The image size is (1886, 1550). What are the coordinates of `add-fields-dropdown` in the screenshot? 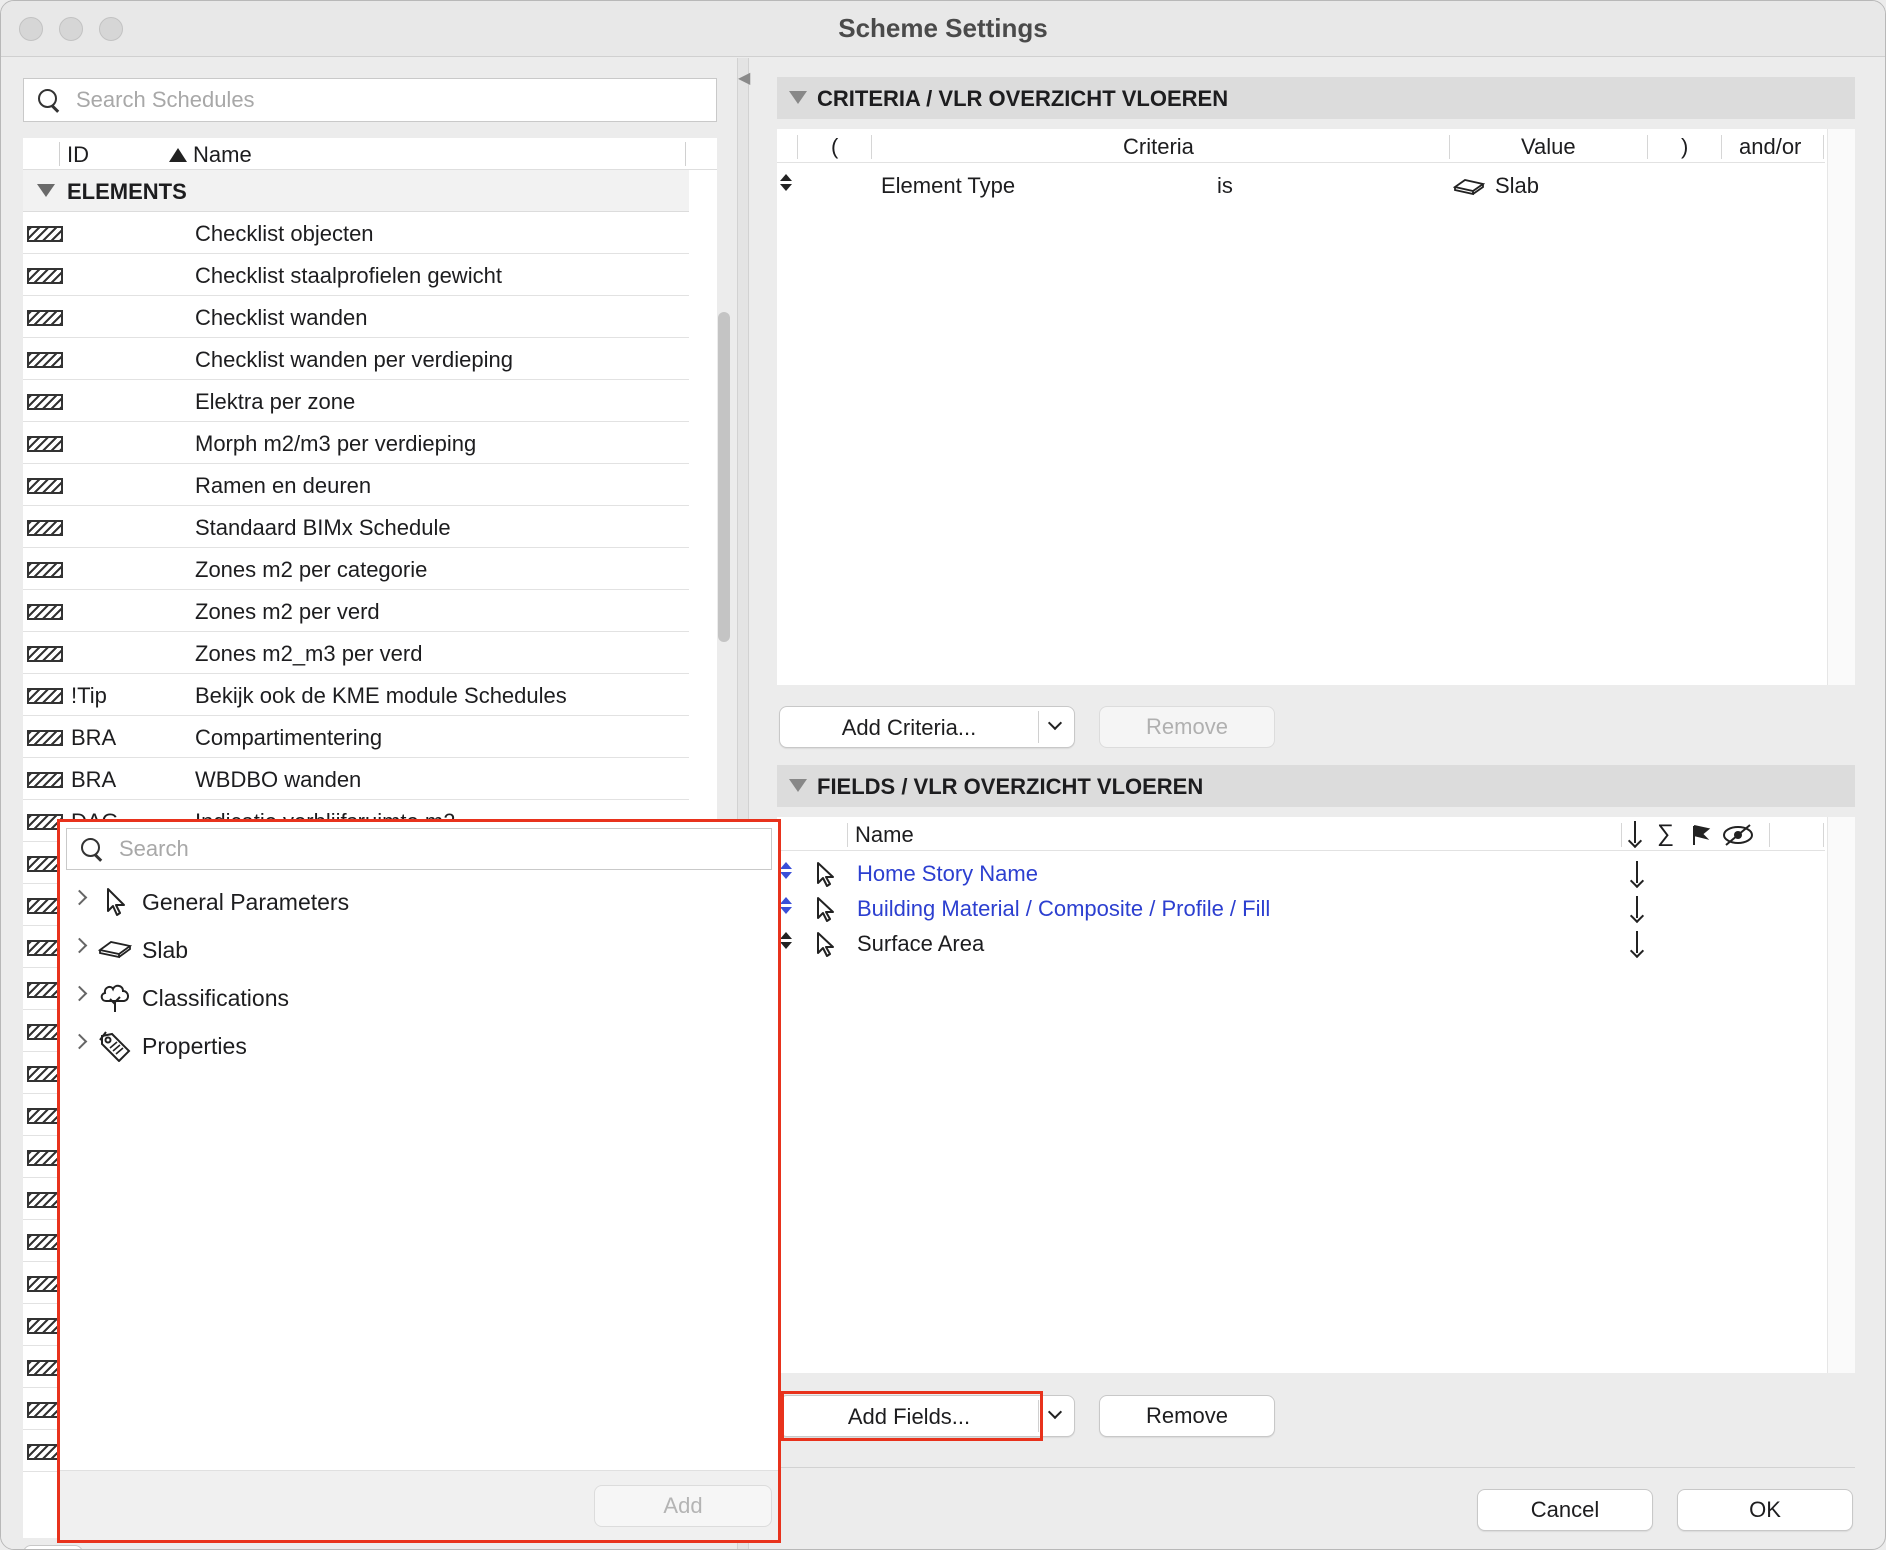 It's located at (1057, 1416).